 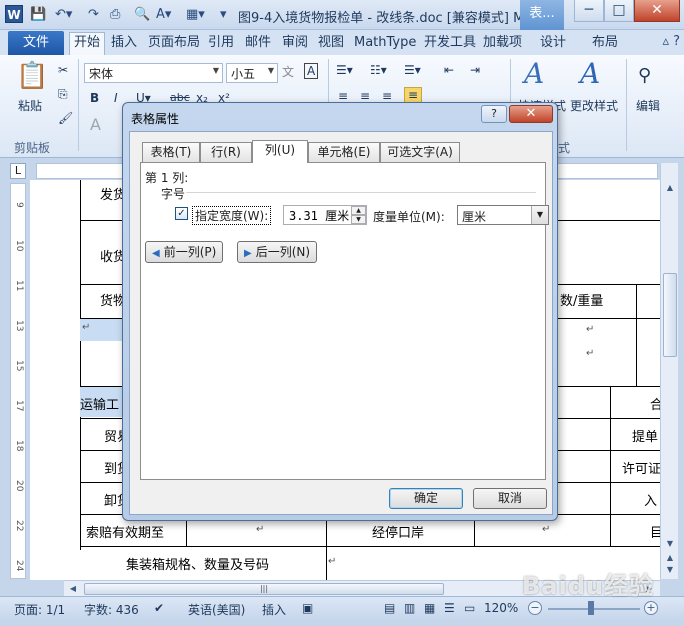 I want to click on vertical-scroll-thumb, so click(x=670, y=315).